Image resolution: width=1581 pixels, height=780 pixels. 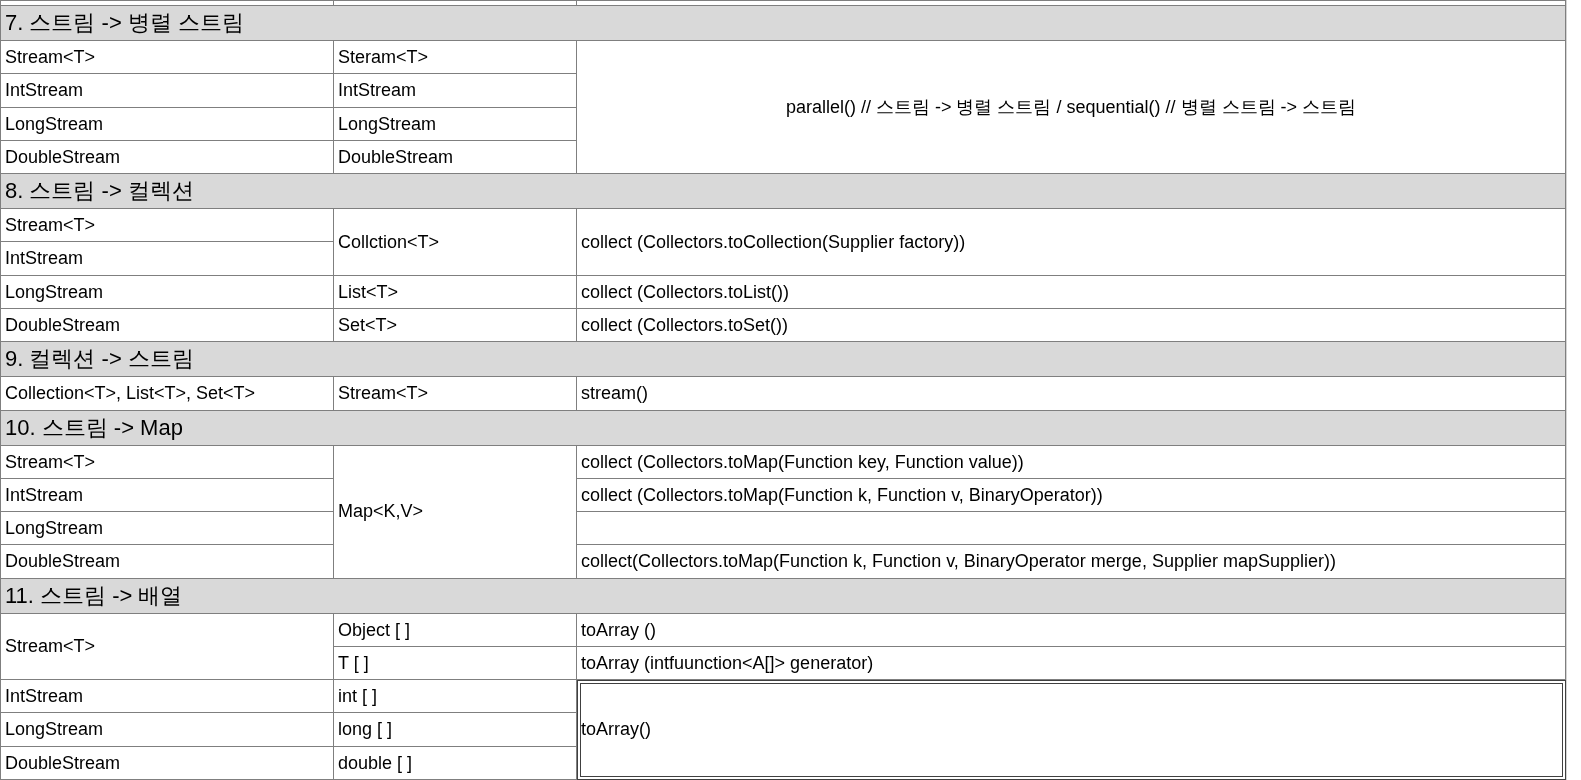 I want to click on table-cell: parallel() // 스트림 -> 병렬 스트림 / sequential() // 병렬 스트림 -> 스트림, so click(x=1071, y=107).